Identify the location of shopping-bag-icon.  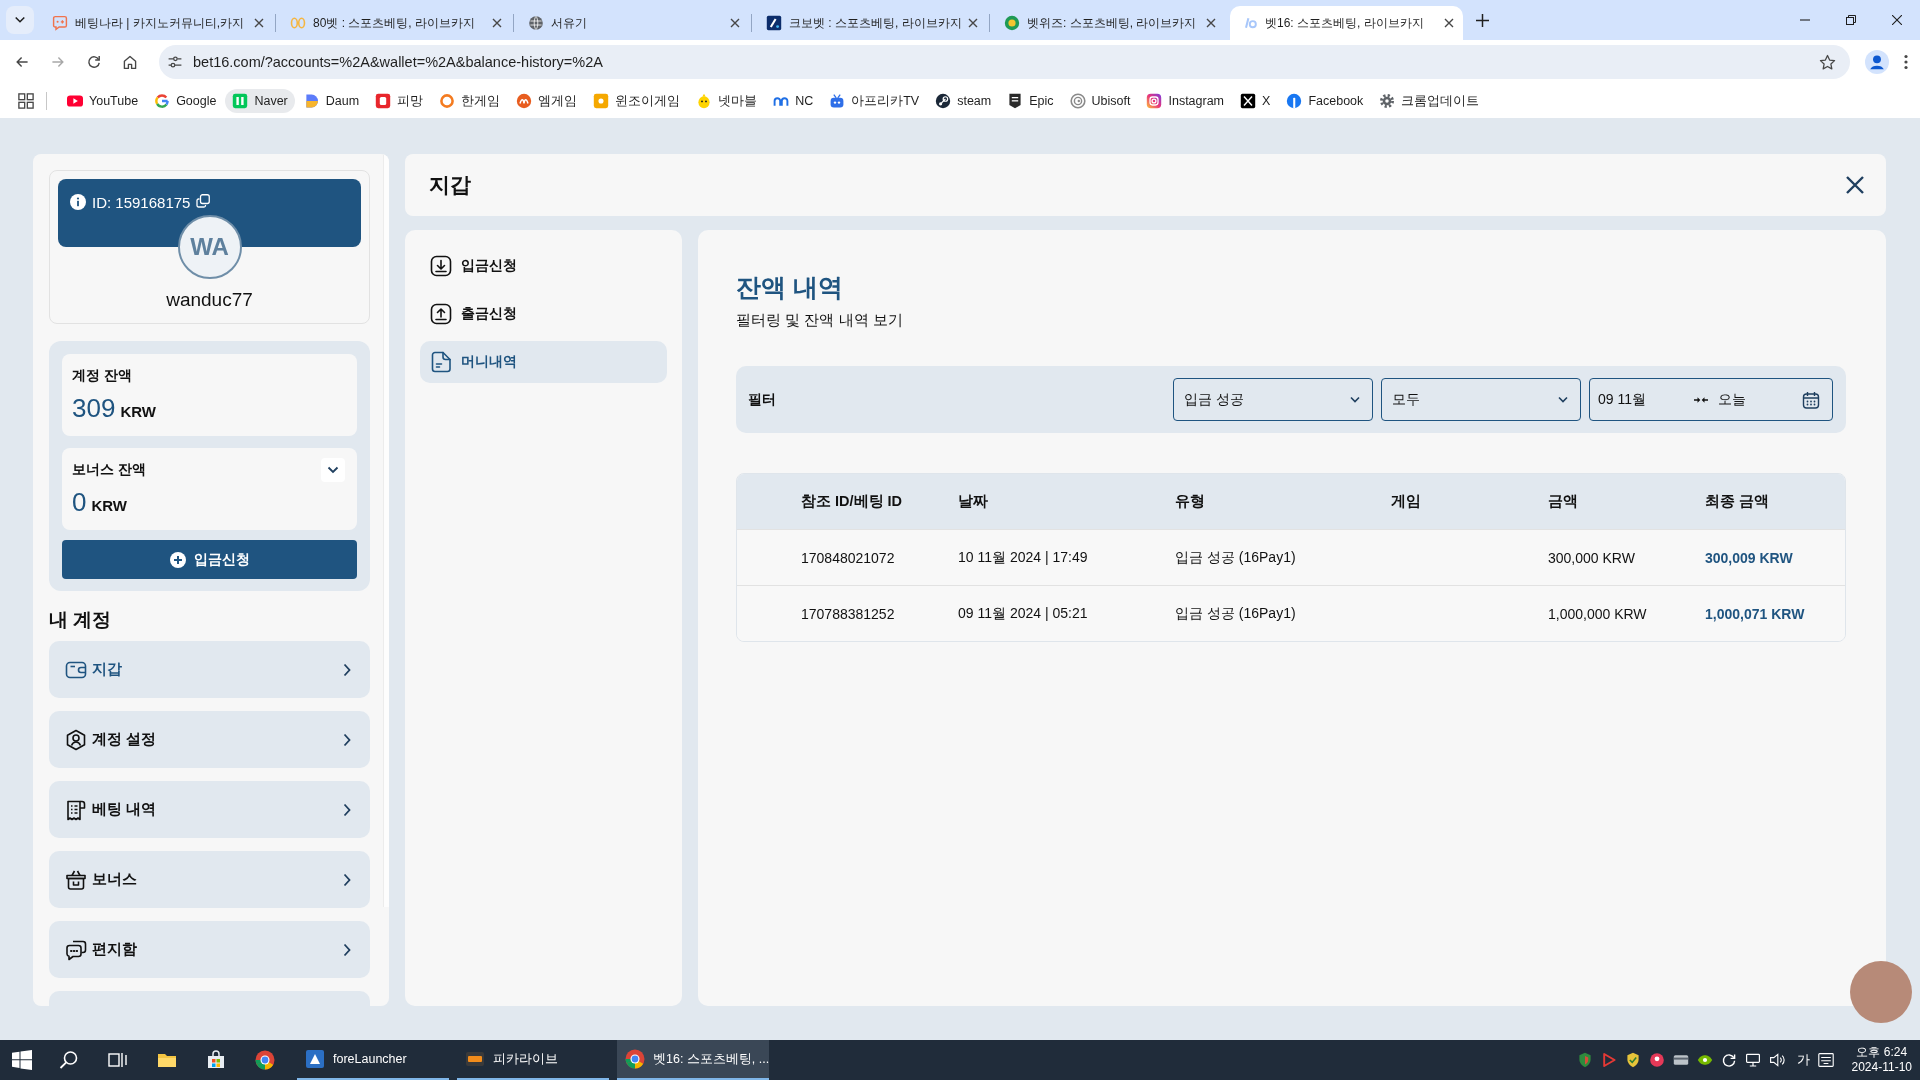
(215, 1060).